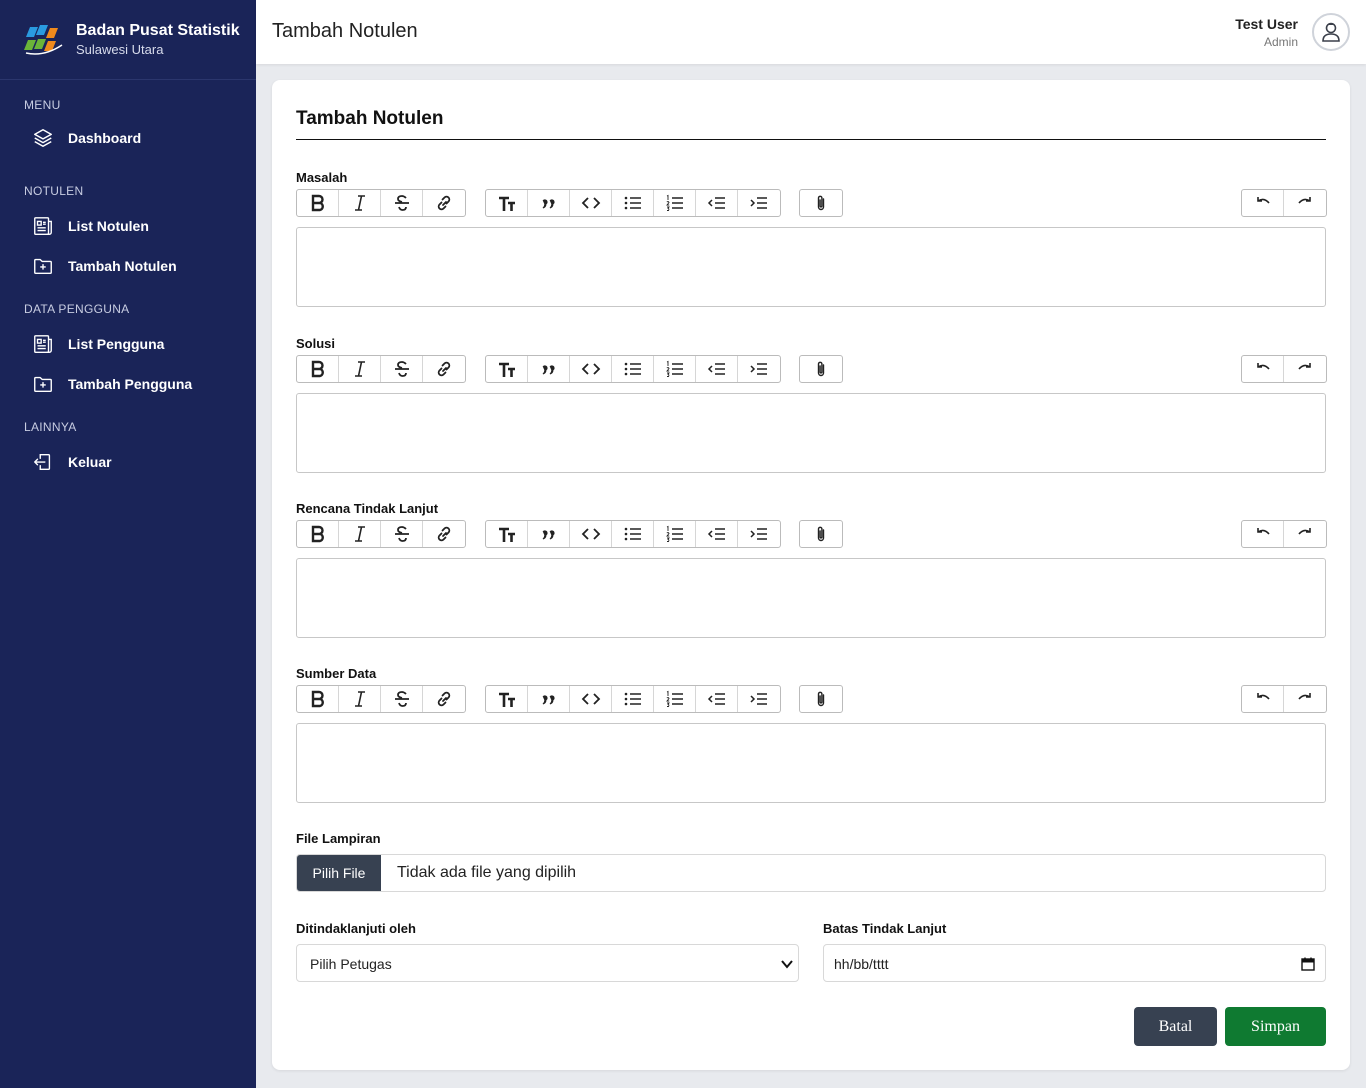 The image size is (1366, 1088). I want to click on choose-file-button: Pilih File, so click(339, 873).